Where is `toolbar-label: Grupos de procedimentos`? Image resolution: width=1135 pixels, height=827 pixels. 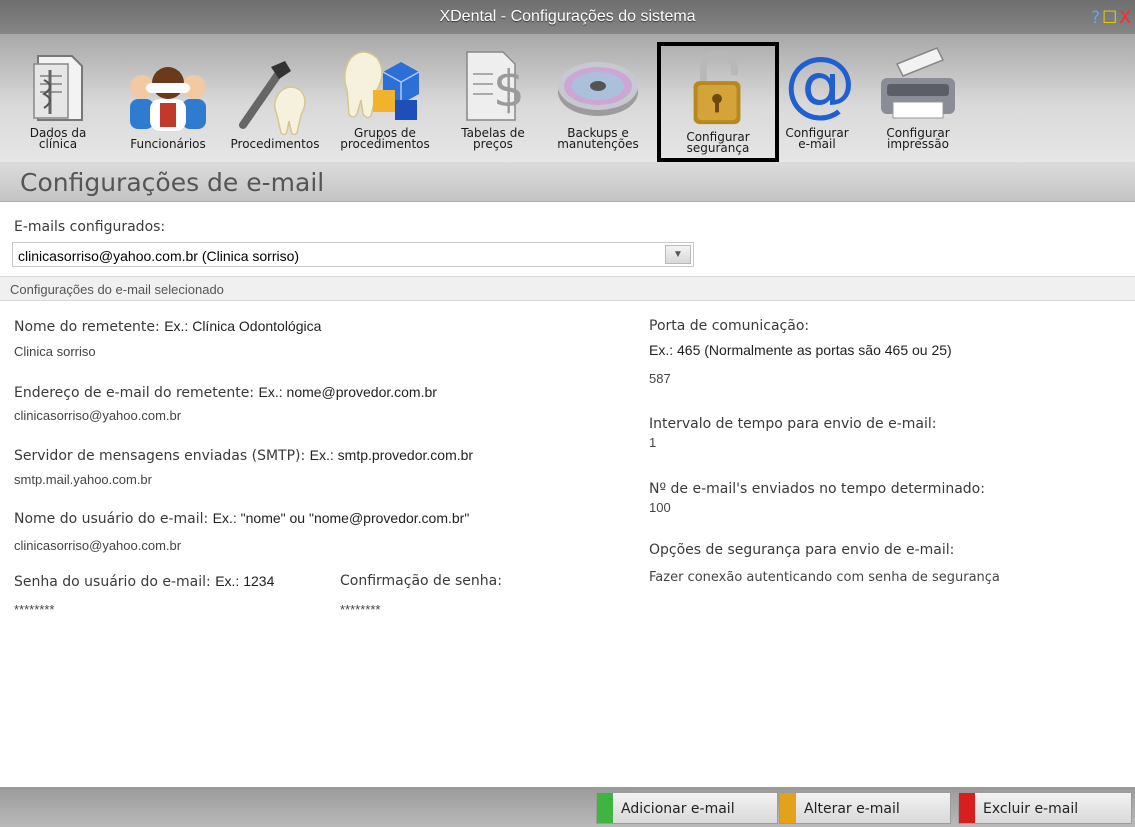 toolbar-label: Grupos de procedimentos is located at coordinates (385, 138).